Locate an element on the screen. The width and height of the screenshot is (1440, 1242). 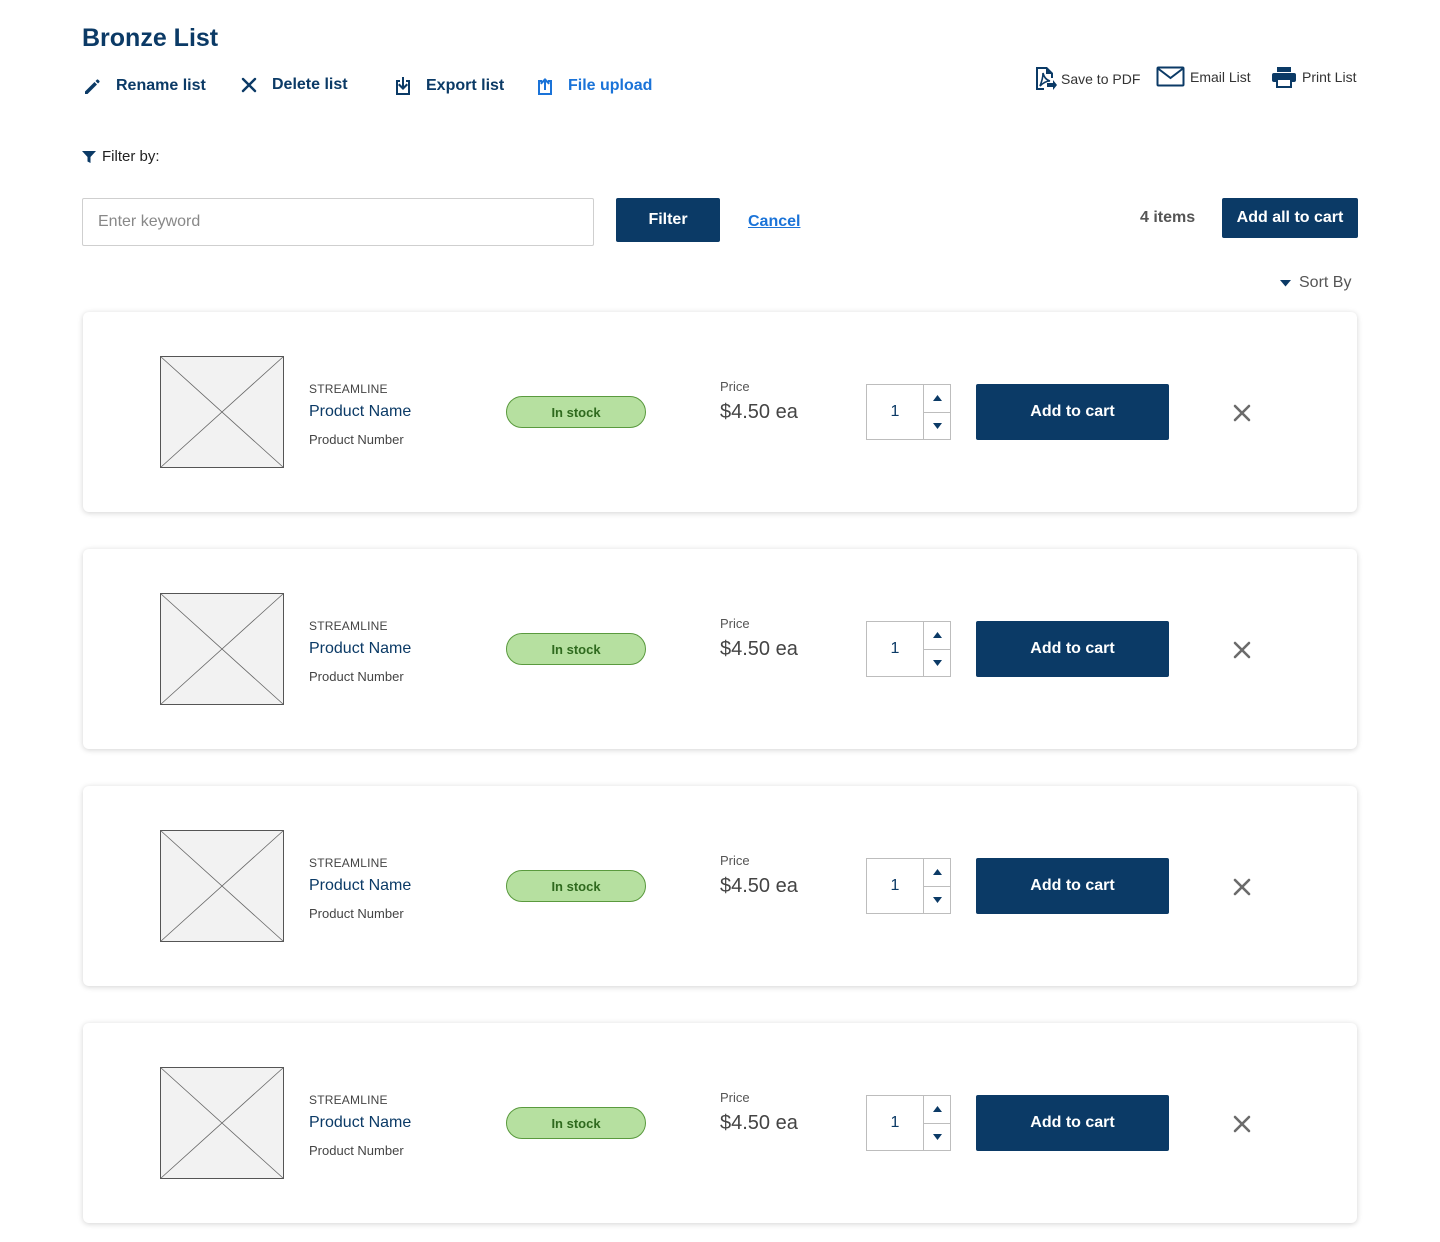
file-upload-label: File upload is located at coordinates (610, 85).